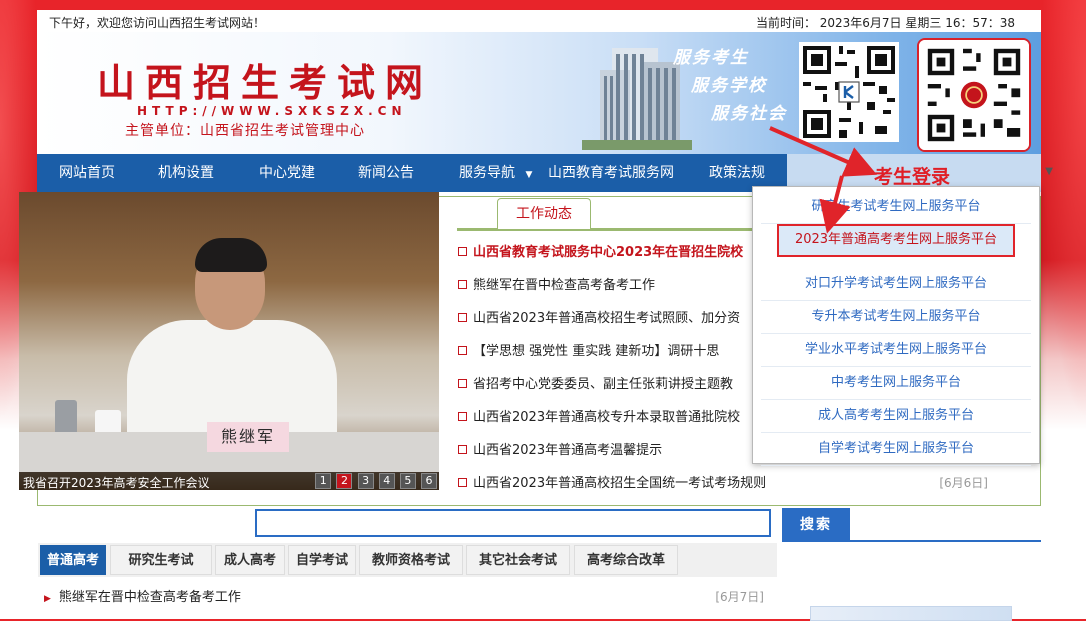 The image size is (1086, 621). Describe the element at coordinates (157, 23) in the screenshot. I see `greeting-text: 下午好，欢迎您访问山西招生考试网站！` at that location.